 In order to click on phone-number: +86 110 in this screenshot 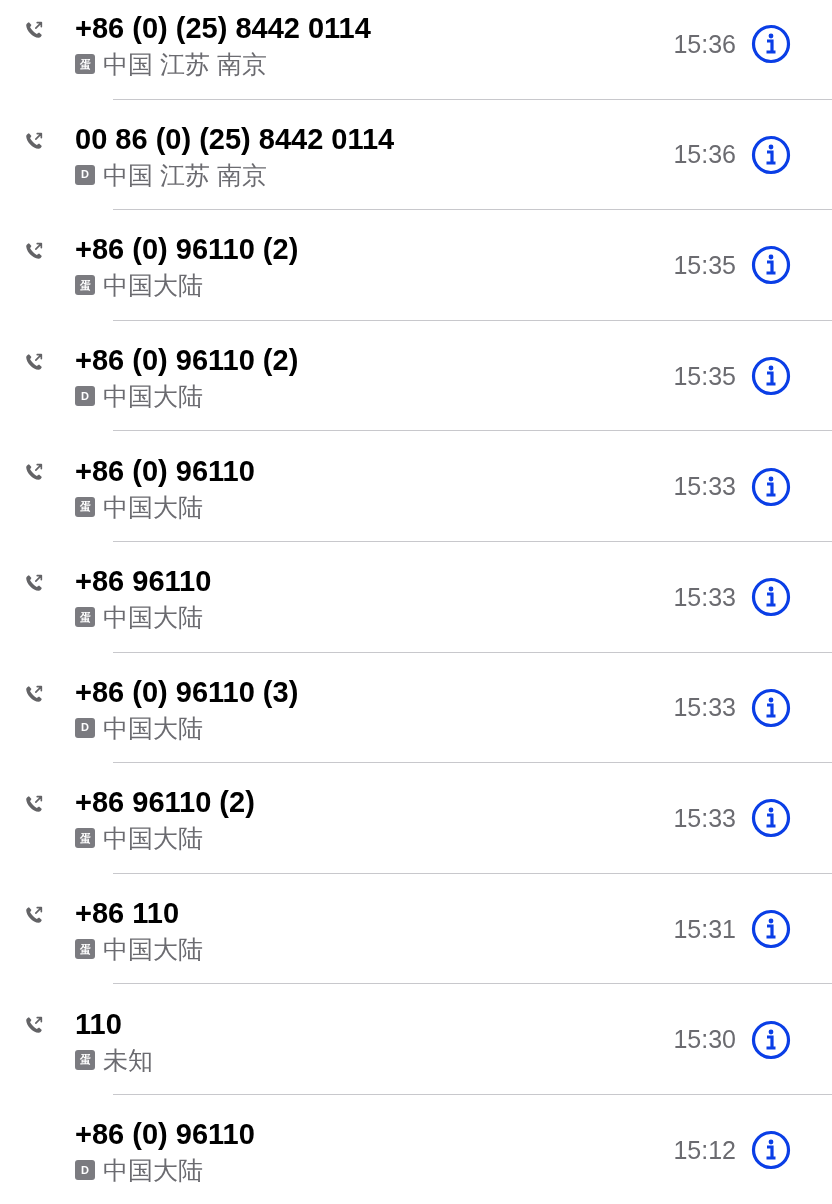, I will do `click(128, 913)`.